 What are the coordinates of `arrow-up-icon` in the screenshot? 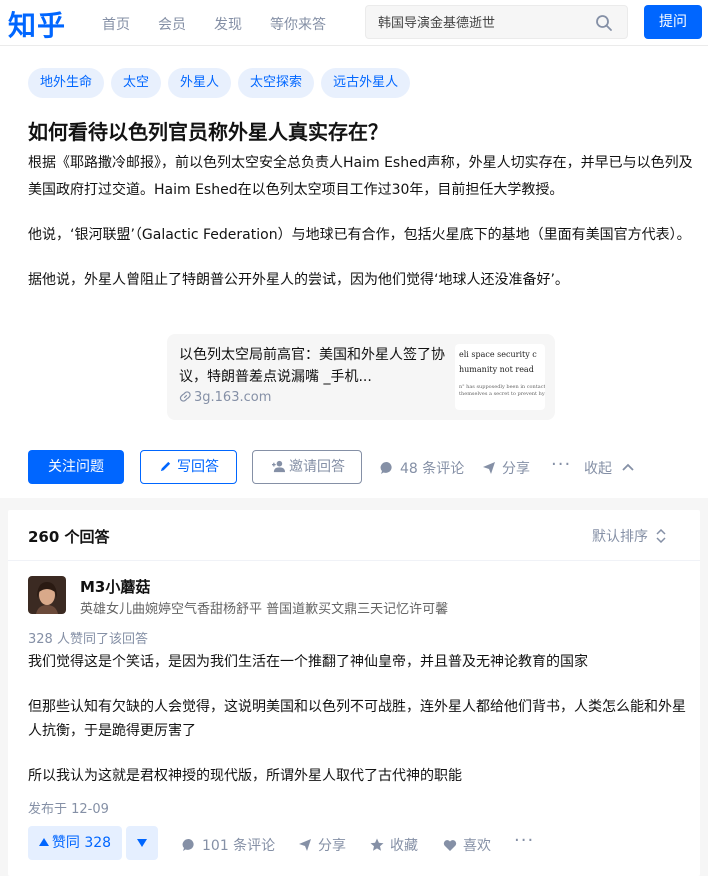 It's located at (43, 842).